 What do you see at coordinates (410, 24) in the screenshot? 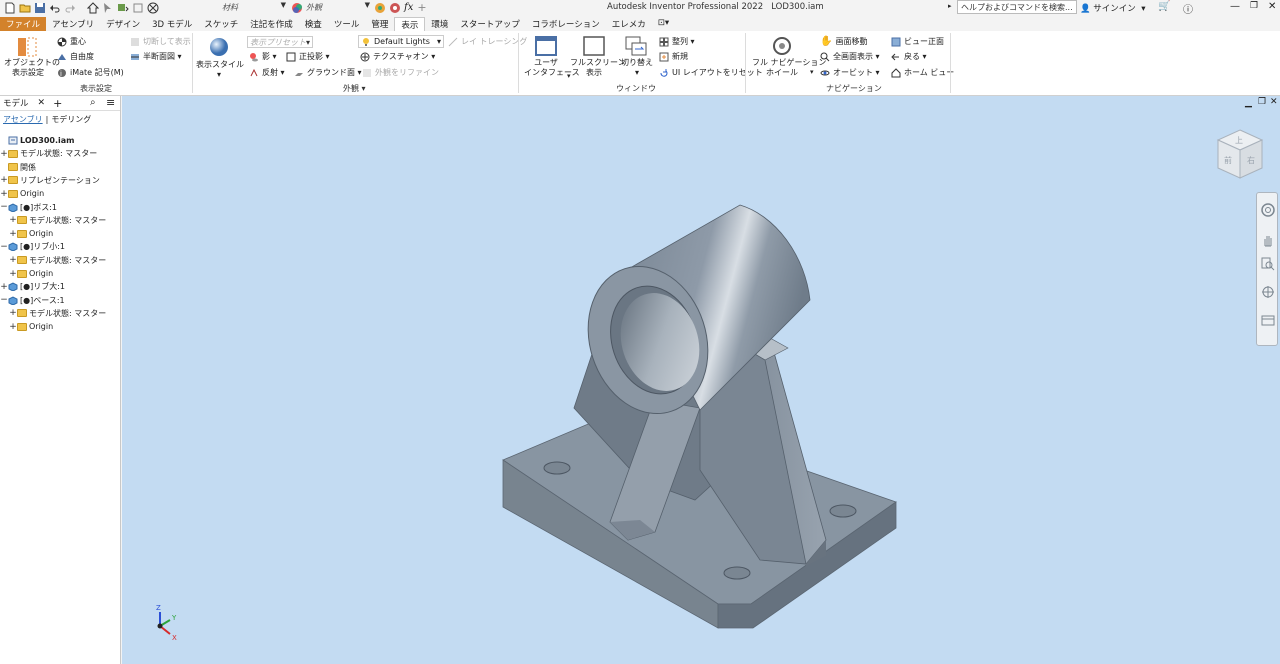
I see `tab-view: 表示` at bounding box center [410, 24].